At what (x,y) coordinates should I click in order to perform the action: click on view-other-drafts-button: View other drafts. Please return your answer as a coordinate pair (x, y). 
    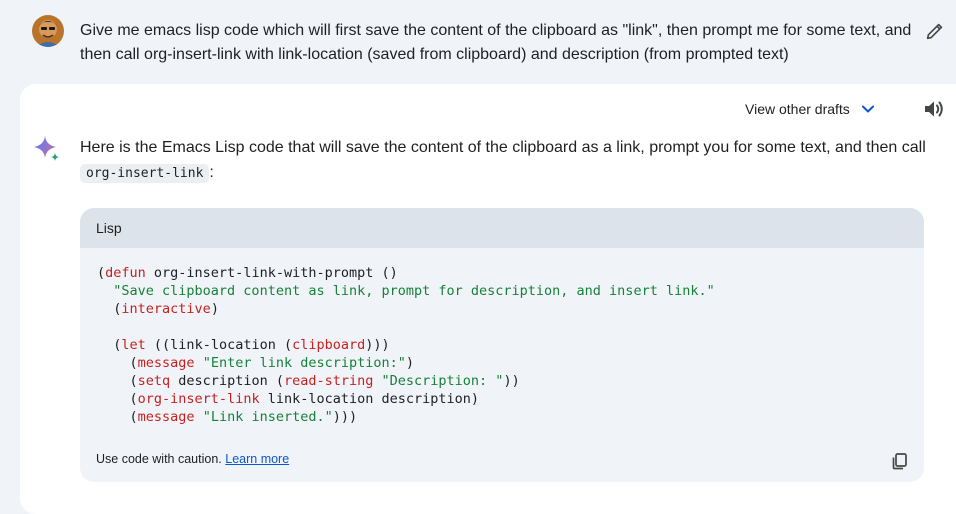
    Looking at the image, I should click on (810, 109).